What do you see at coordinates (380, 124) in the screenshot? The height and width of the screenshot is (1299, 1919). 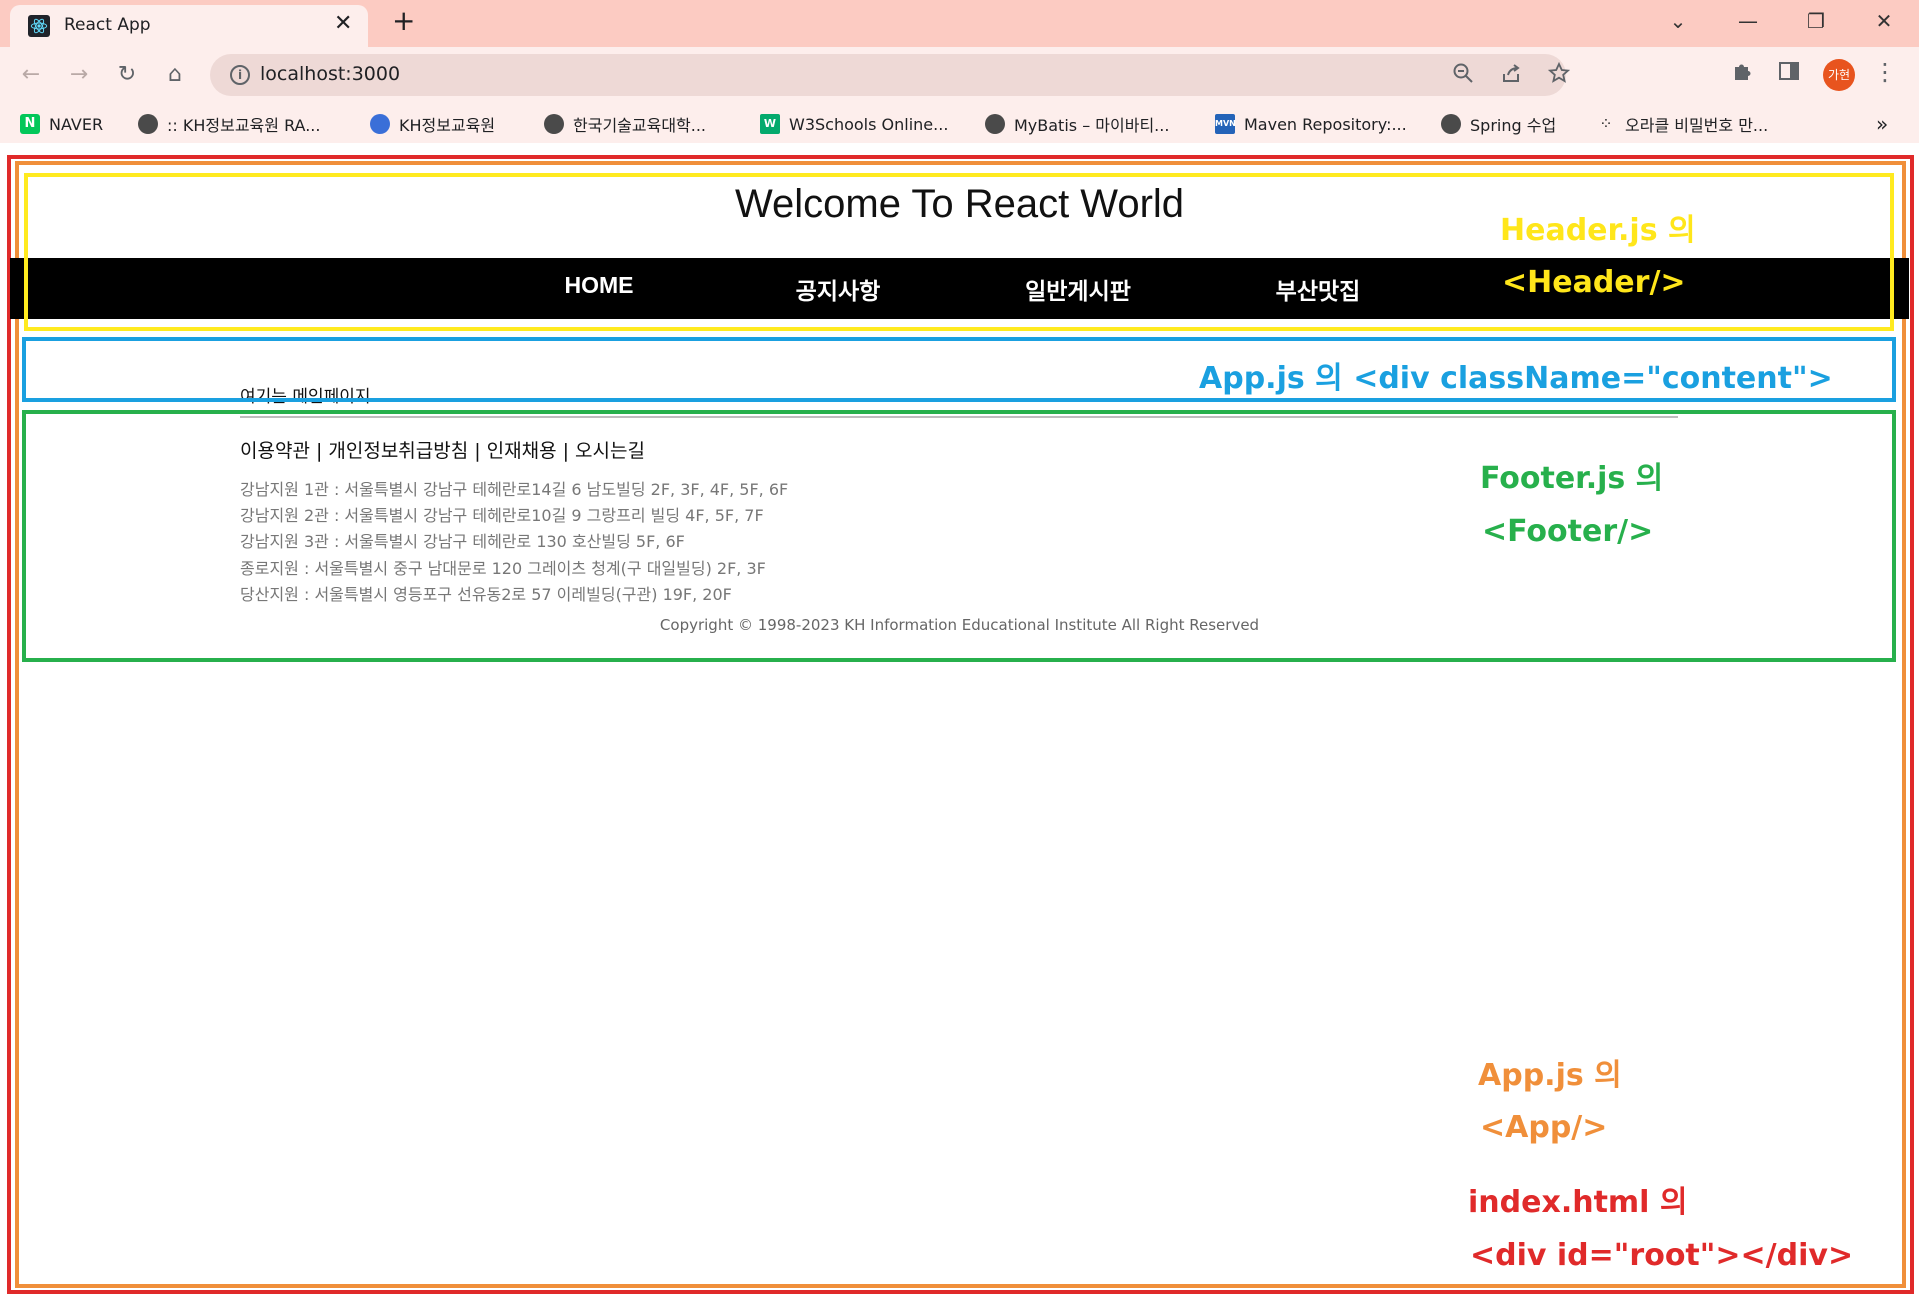 I see `kh-icon` at bounding box center [380, 124].